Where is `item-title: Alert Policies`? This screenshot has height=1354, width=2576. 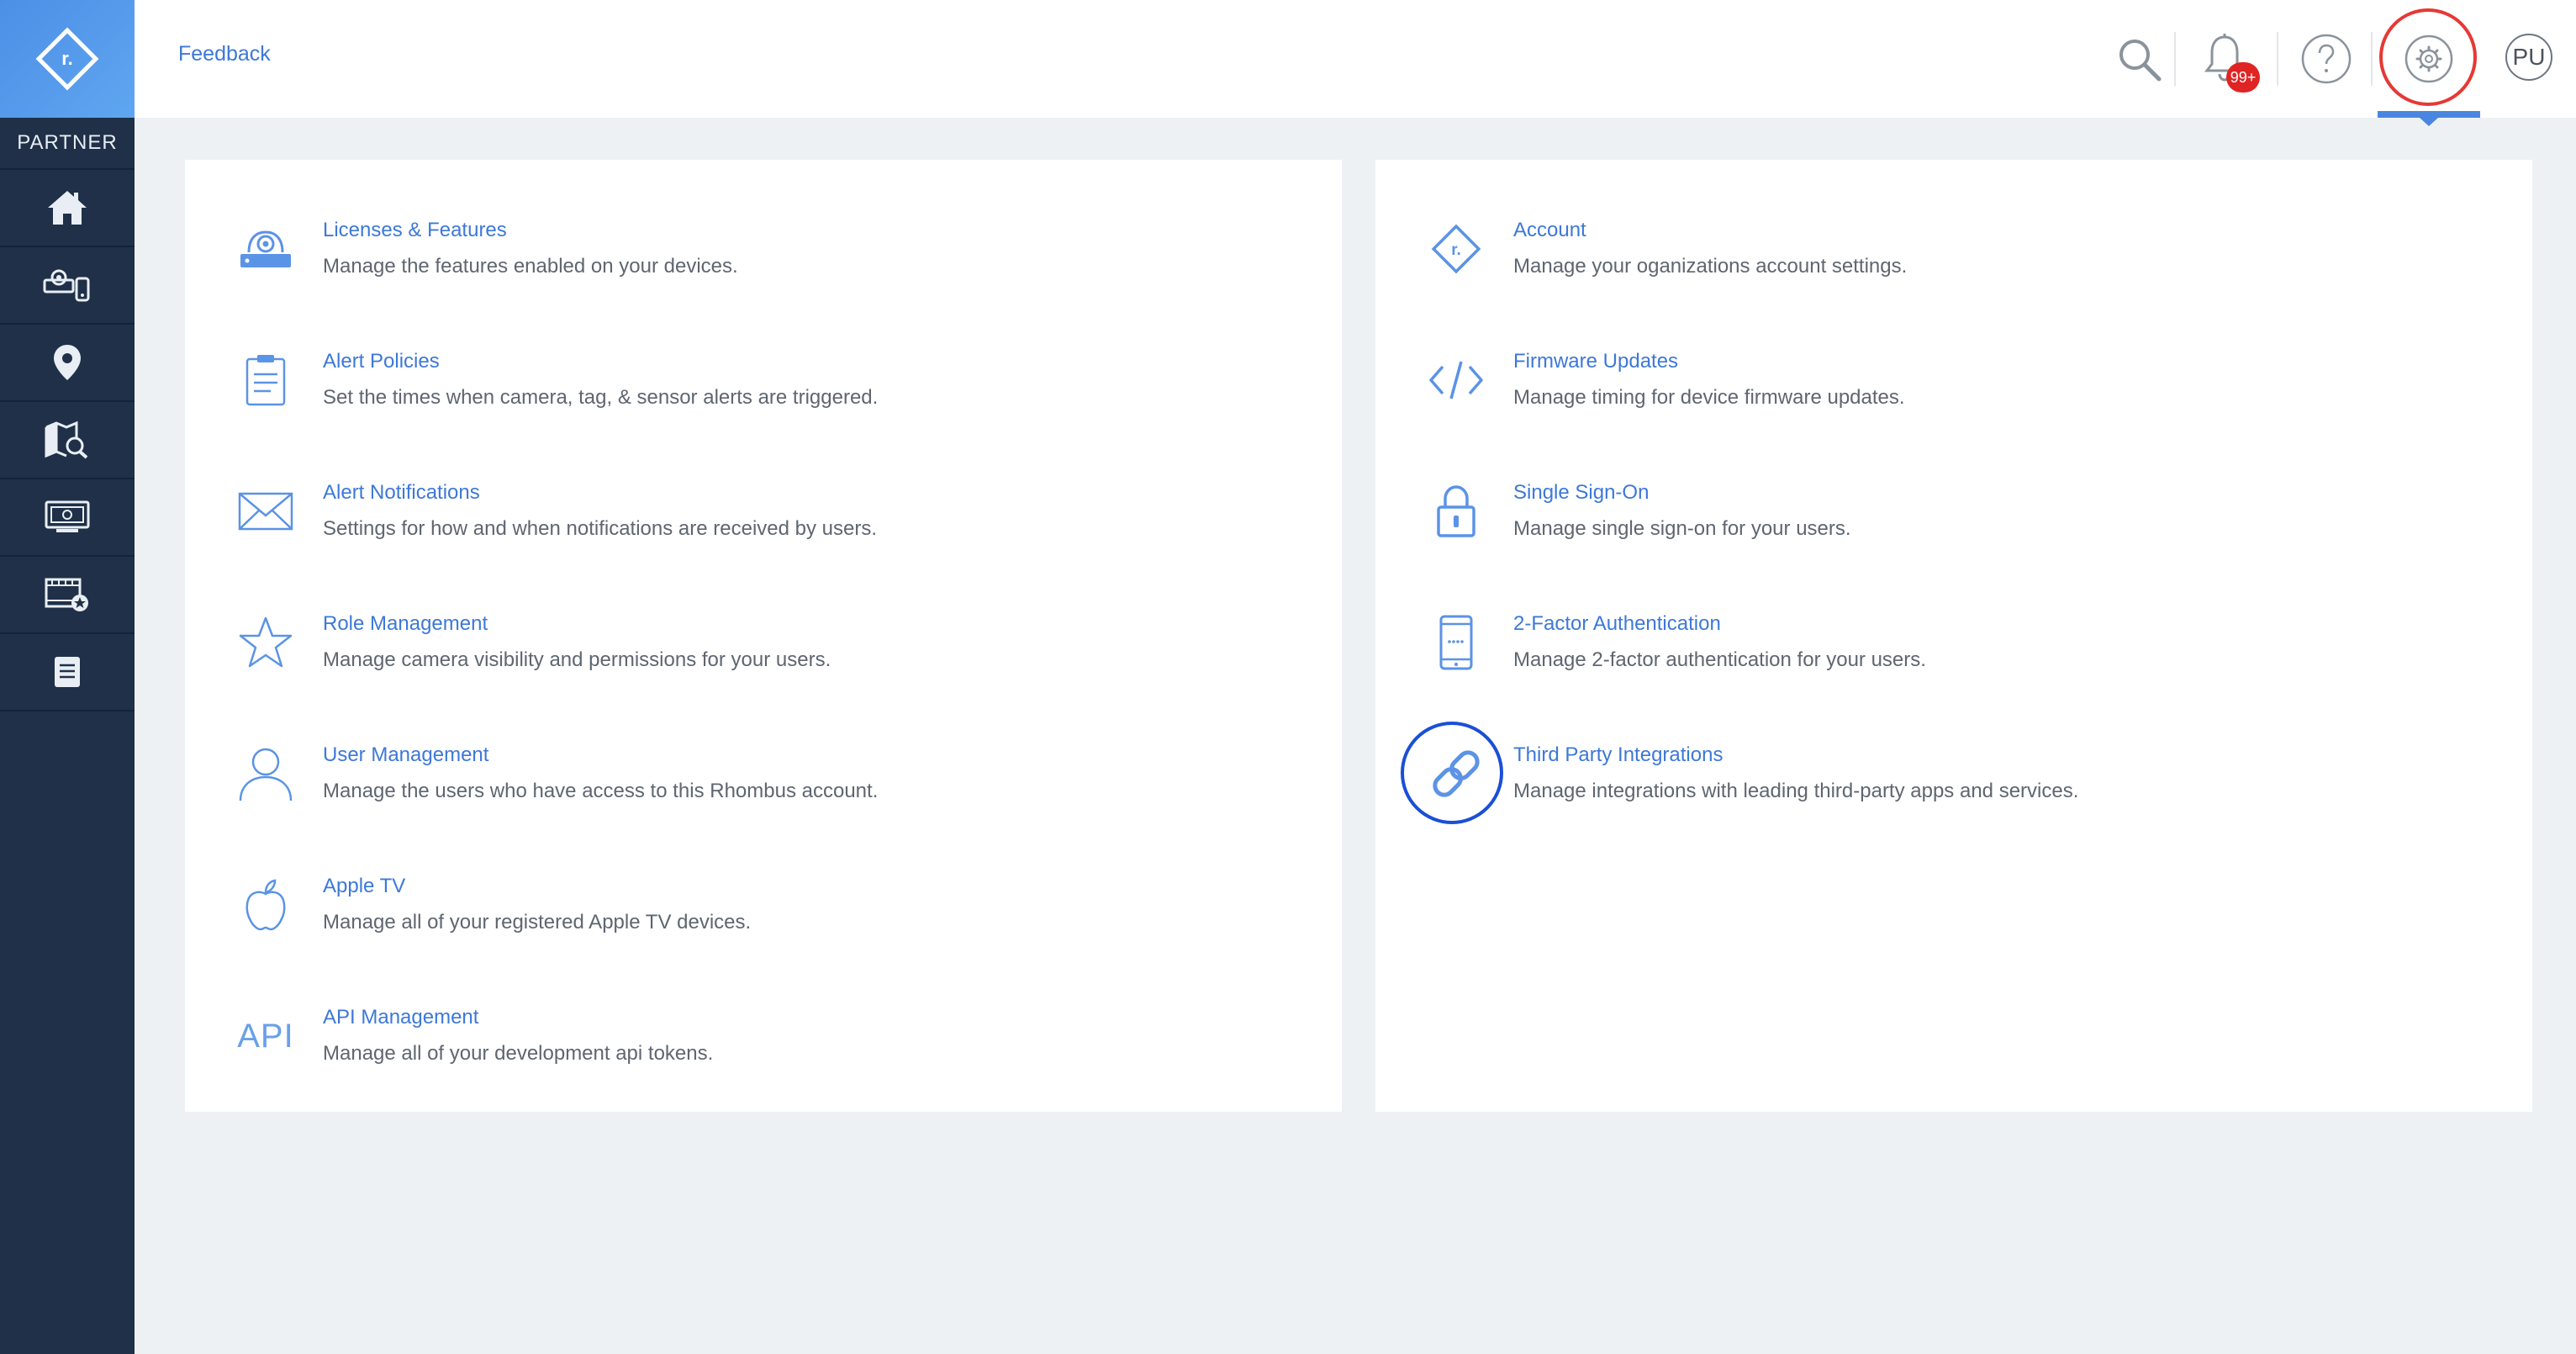 item-title: Alert Policies is located at coordinates (381, 361).